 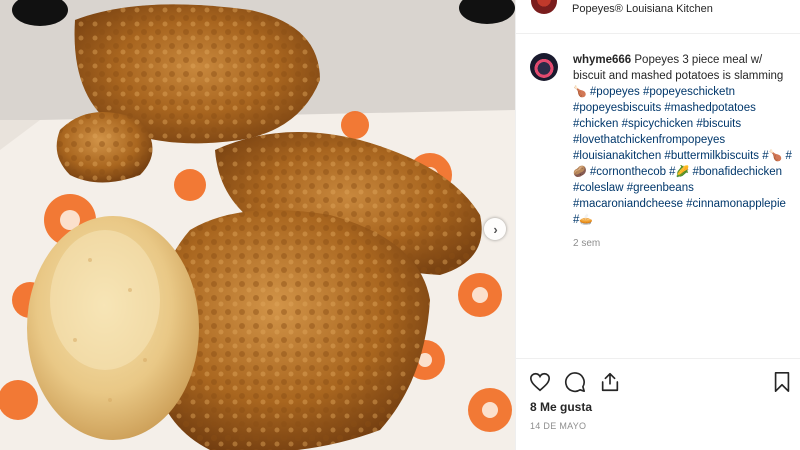 I want to click on potato-emoji: 🥔, so click(x=580, y=171).